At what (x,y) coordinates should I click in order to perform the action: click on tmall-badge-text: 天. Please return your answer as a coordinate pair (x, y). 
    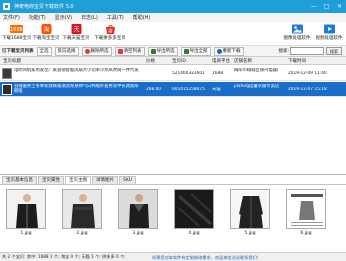
    Looking at the image, I should click on (76, 30).